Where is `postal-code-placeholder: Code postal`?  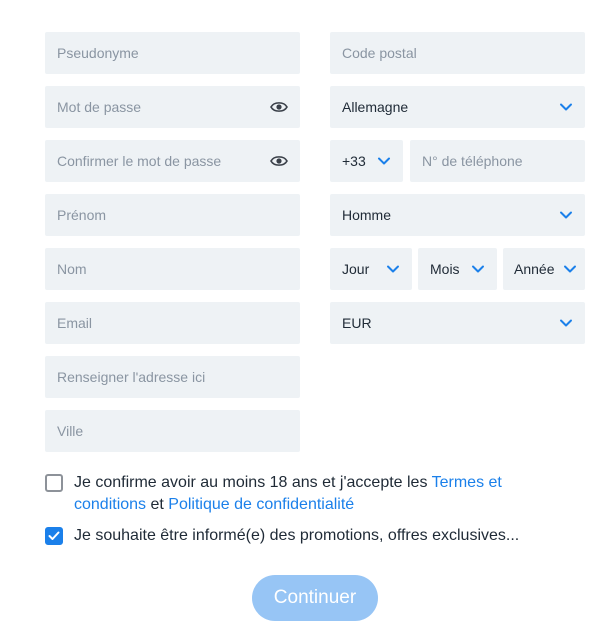
postal-code-placeholder: Code postal is located at coordinates (379, 53).